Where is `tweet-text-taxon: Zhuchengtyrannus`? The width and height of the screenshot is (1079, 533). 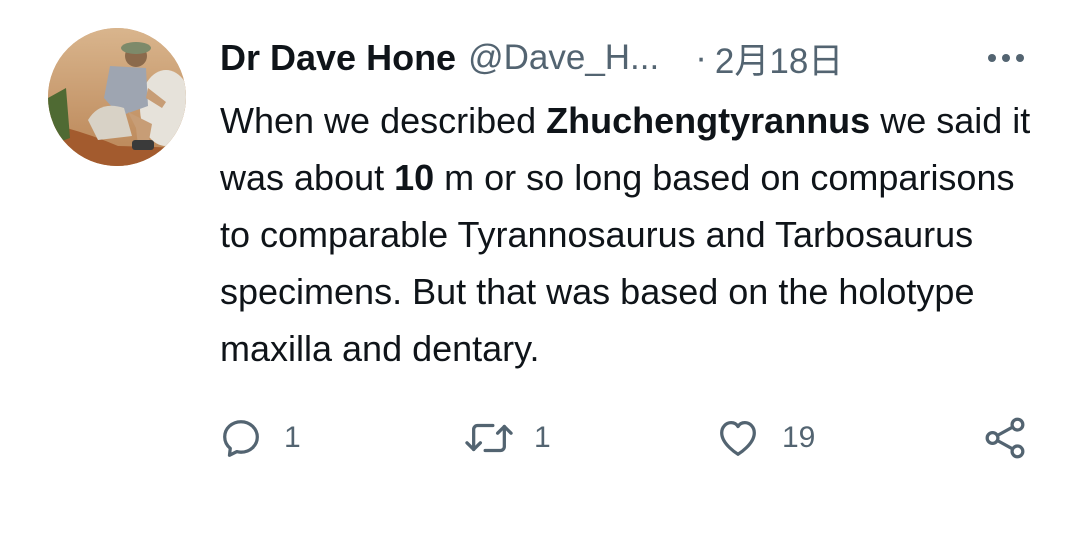 tweet-text-taxon: Zhuchengtyrannus is located at coordinates (708, 120).